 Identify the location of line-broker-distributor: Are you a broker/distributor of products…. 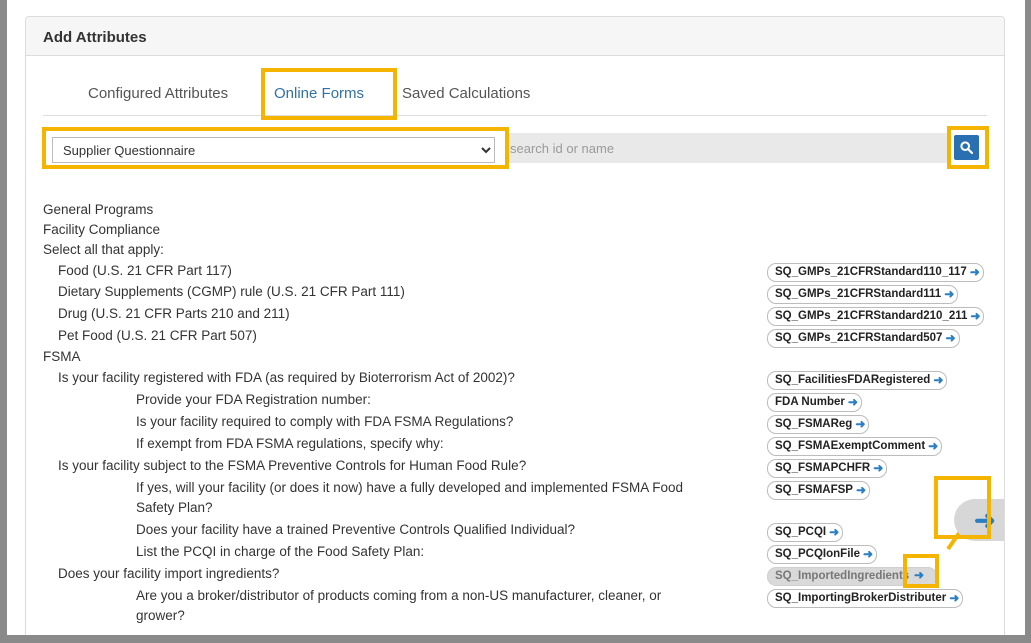
(399, 595).